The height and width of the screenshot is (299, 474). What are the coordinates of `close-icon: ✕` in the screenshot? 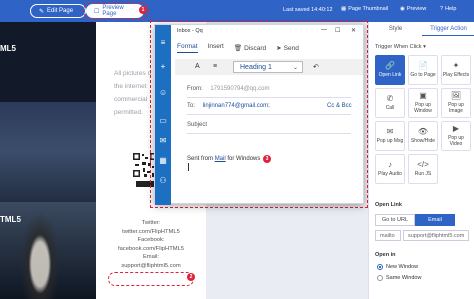 It's located at (353, 30).